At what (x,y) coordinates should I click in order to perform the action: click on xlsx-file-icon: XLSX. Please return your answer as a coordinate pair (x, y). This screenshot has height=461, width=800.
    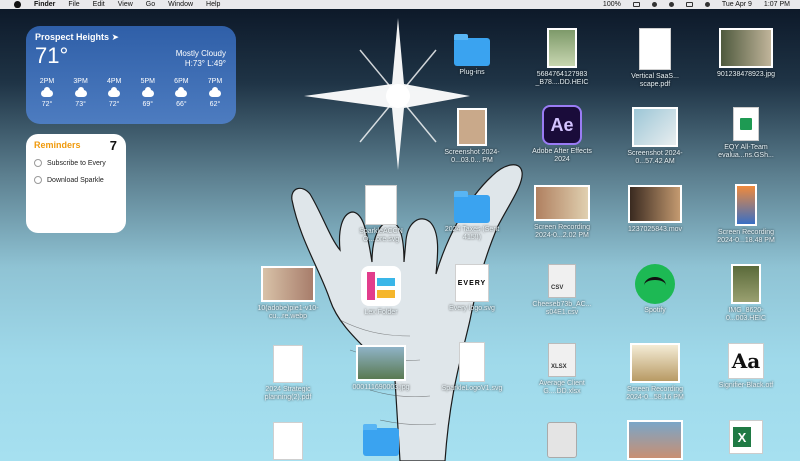
    Looking at the image, I should click on (562, 360).